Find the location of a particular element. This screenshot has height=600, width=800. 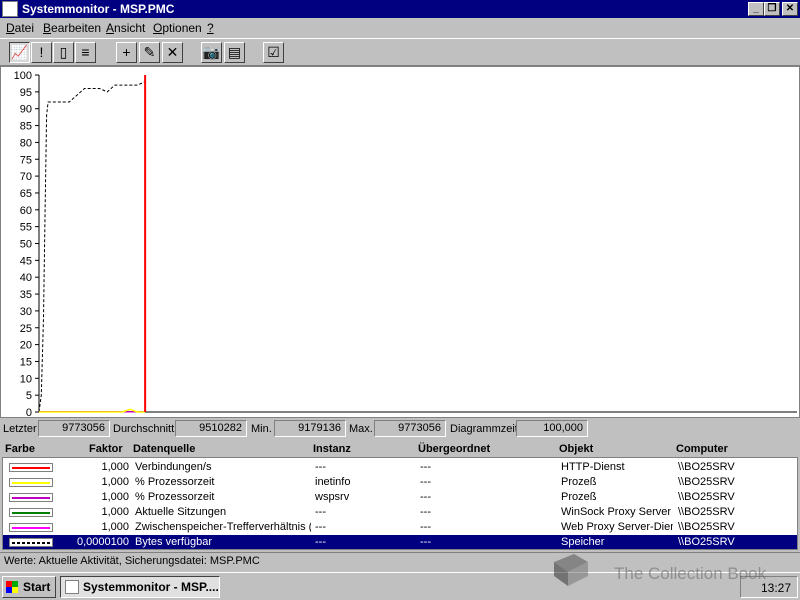

legend-object: Web Proxy Server-Dienst is located at coordinates (617, 527).